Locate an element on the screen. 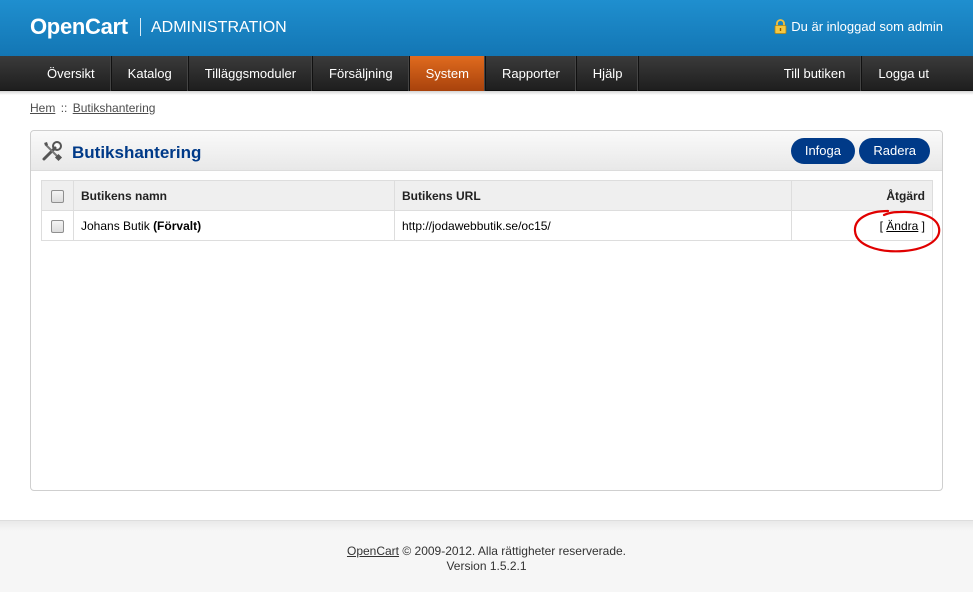 Image resolution: width=973 pixels, height=592 pixels. breadcrumb-home-link: Hem is located at coordinates (42, 108).